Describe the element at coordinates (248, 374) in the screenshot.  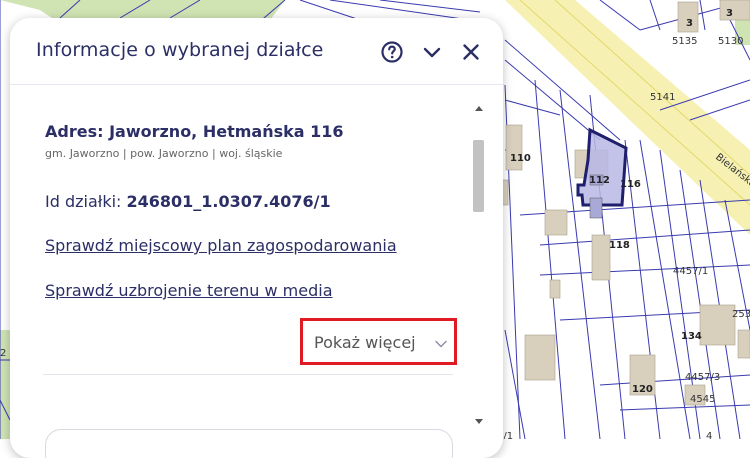
I see `divider` at that location.